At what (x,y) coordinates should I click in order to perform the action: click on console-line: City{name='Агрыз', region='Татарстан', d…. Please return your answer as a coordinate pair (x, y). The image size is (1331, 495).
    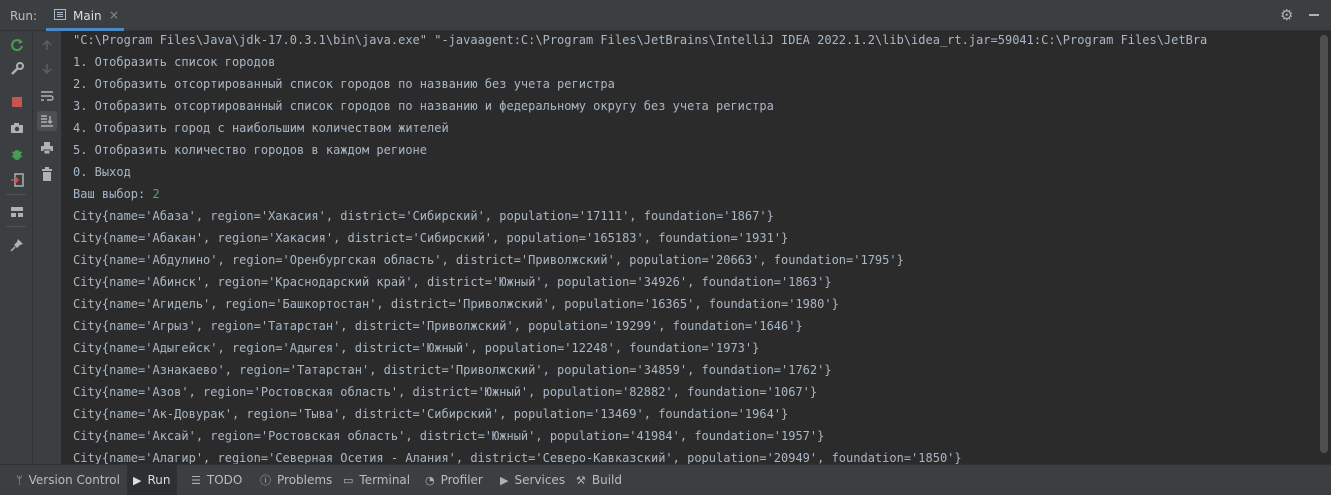
    Looking at the image, I should click on (438, 326).